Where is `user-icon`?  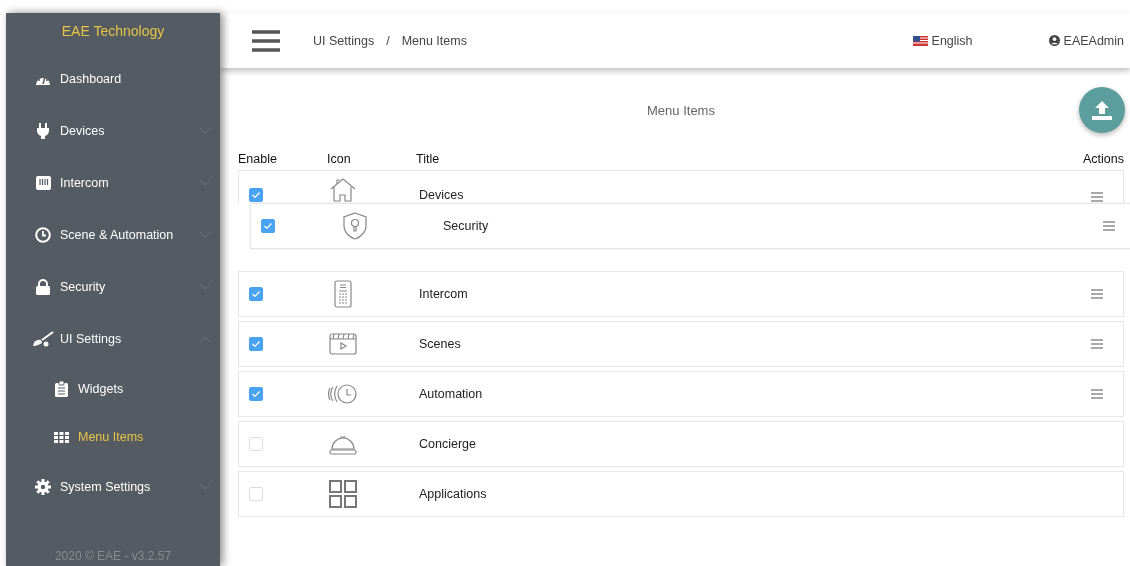
user-icon is located at coordinates (1054, 40).